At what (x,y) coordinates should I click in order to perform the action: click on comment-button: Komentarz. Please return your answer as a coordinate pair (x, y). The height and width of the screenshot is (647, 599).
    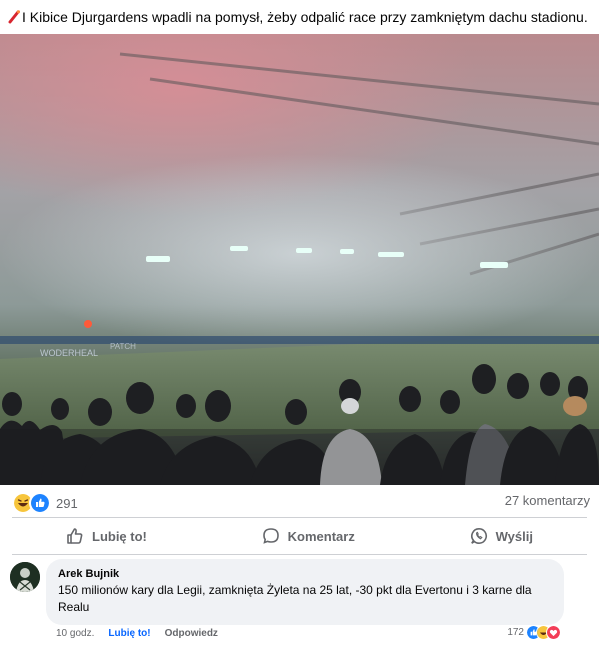
    Looking at the image, I should click on (308, 536).